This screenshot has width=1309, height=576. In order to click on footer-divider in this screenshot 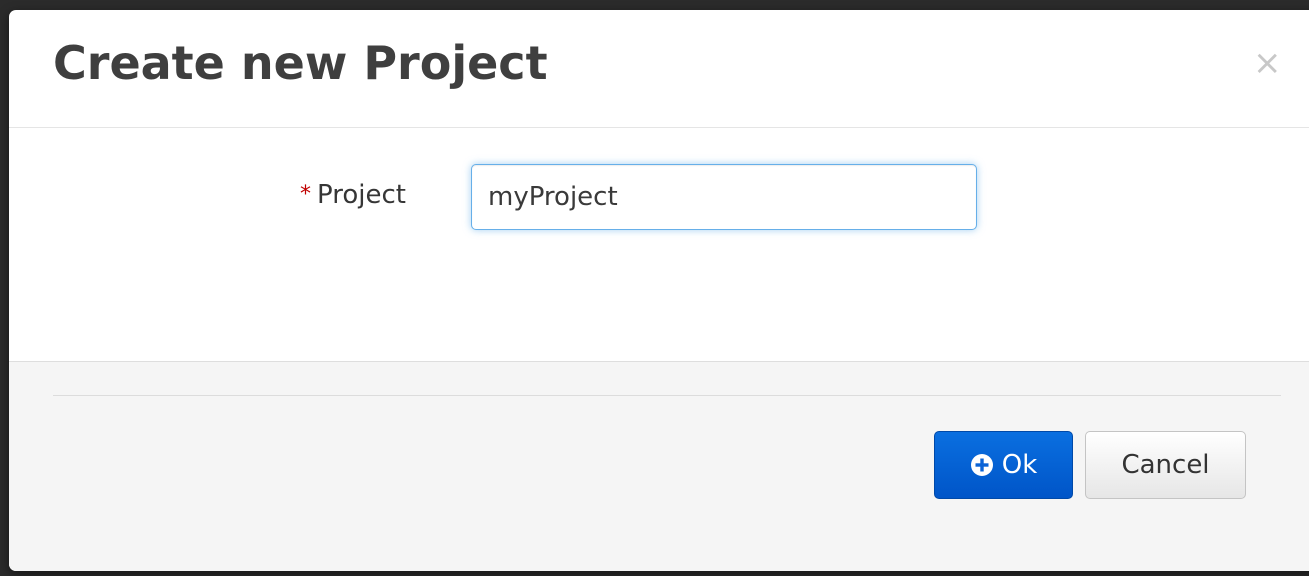, I will do `click(667, 395)`.